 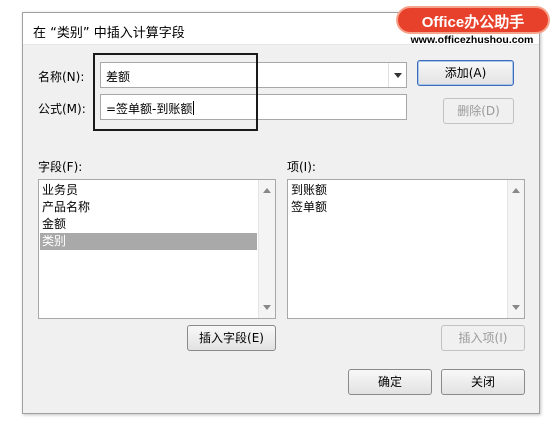 I want to click on formula-label-text: 公式(M):, so click(x=62, y=109).